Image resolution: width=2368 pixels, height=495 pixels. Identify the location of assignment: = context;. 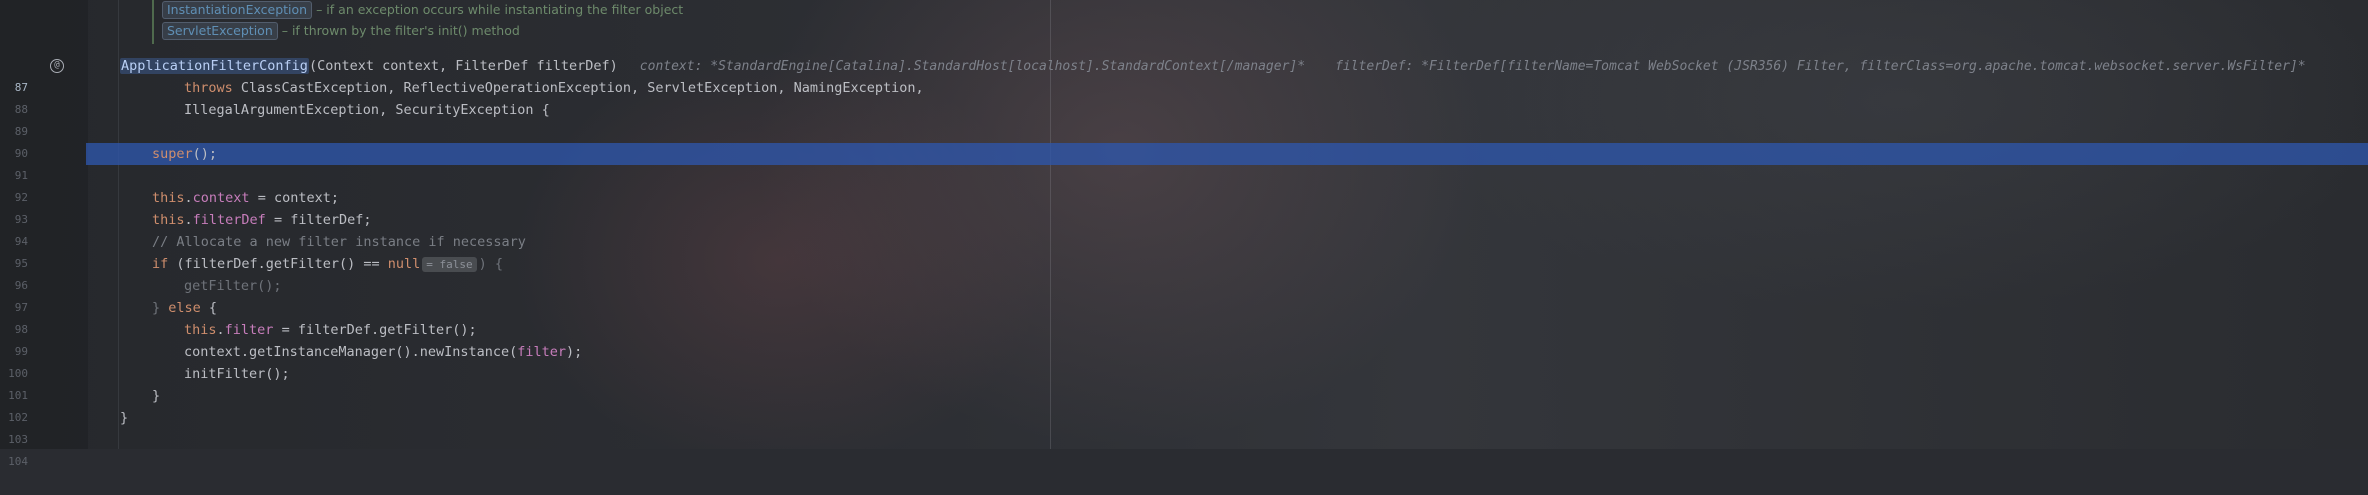
(294, 198).